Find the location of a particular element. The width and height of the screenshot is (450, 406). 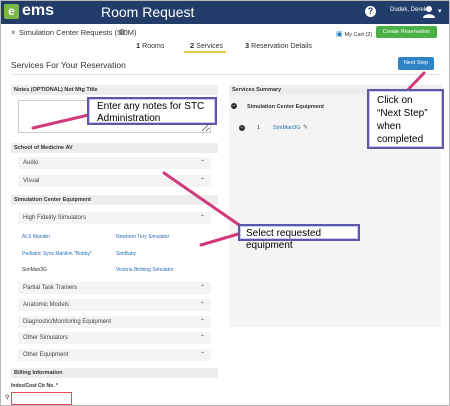

help-icon: ? is located at coordinates (370, 11).